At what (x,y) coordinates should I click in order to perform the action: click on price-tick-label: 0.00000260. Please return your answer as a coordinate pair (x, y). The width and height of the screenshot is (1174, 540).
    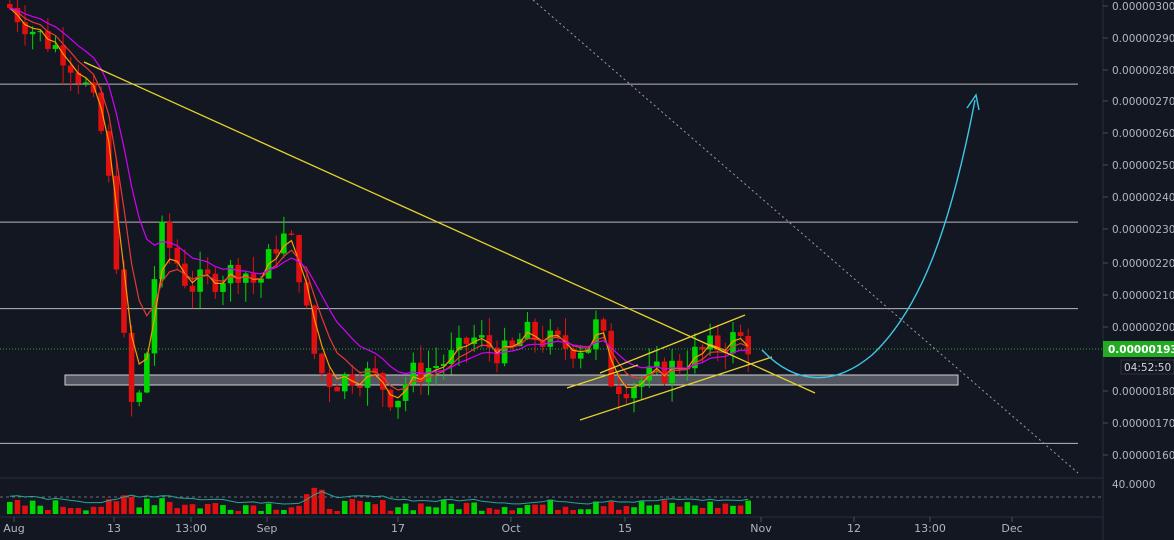
    Looking at the image, I should click on (1143, 134).